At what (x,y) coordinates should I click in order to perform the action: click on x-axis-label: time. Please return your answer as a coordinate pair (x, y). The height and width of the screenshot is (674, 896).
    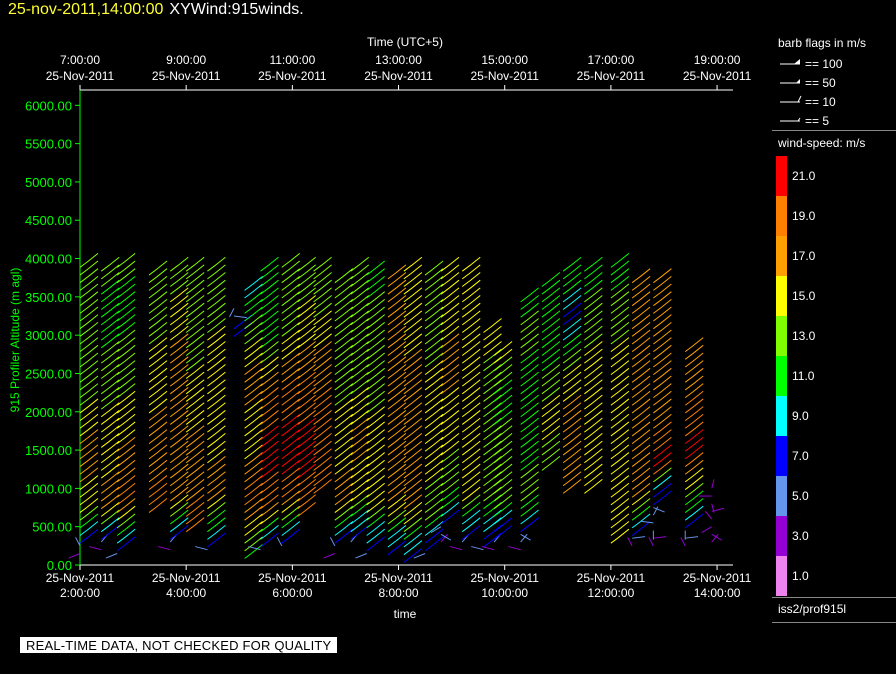
    Looking at the image, I should click on (405, 614).